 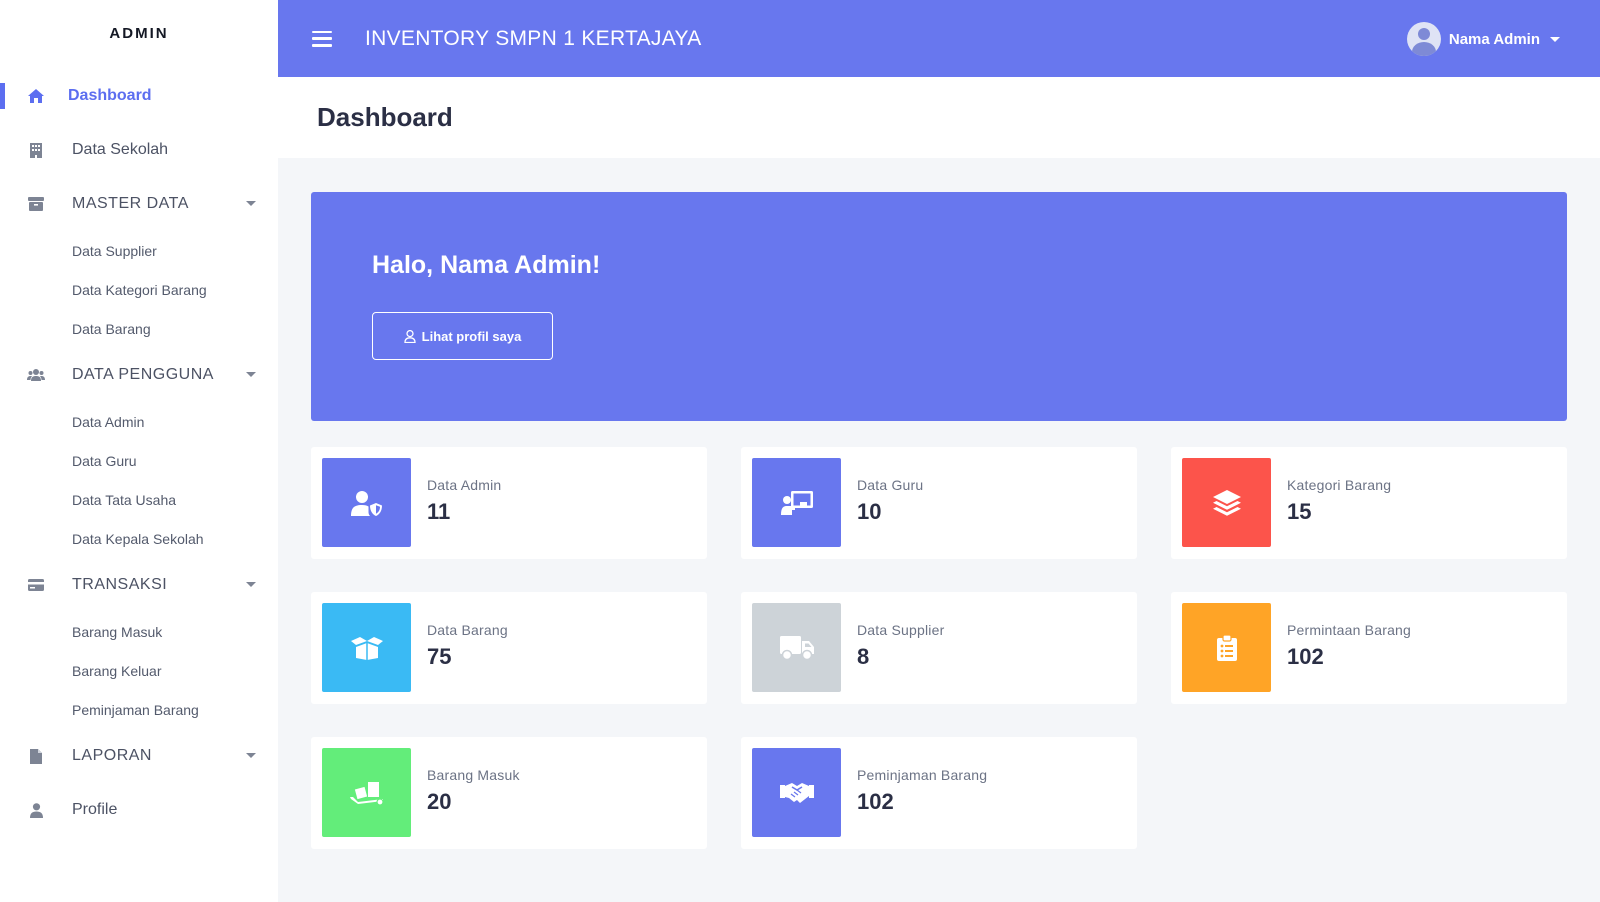 What do you see at coordinates (139, 289) in the screenshot?
I see `sidebar-subitem-data-kategori-barang: Data Kategori Barang` at bounding box center [139, 289].